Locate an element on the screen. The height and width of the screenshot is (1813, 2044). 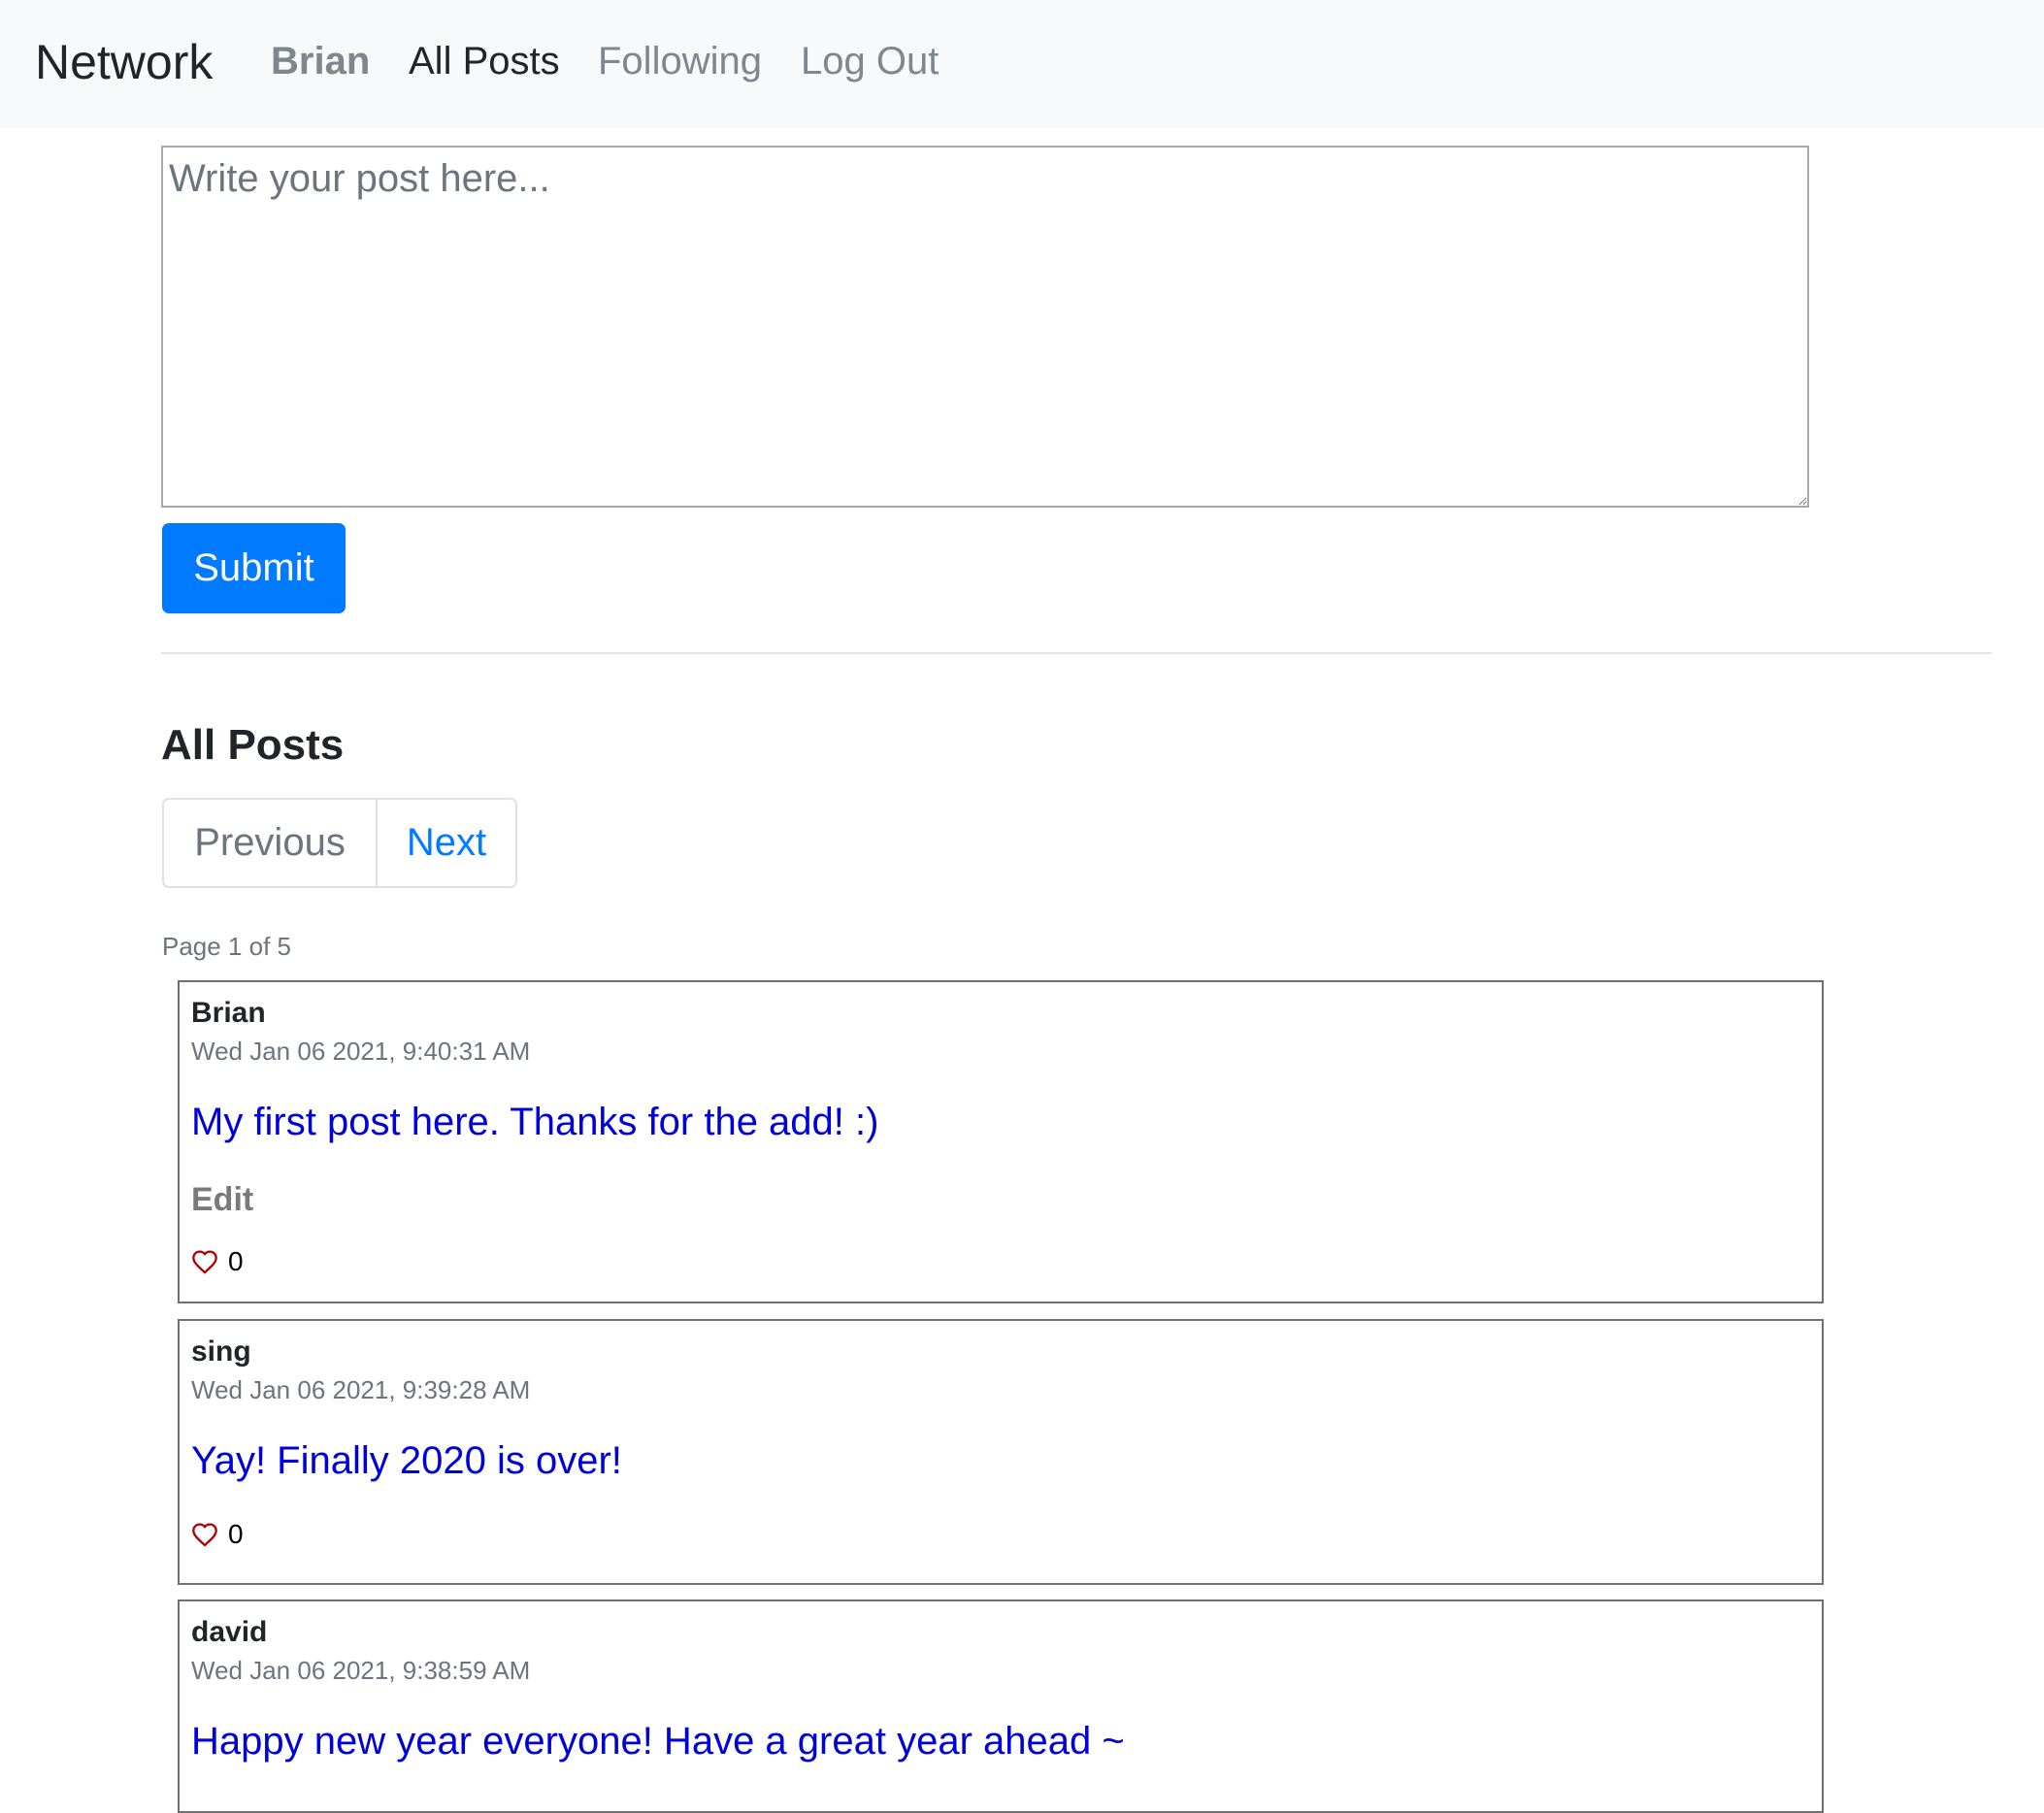
divider is located at coordinates (1076, 653).